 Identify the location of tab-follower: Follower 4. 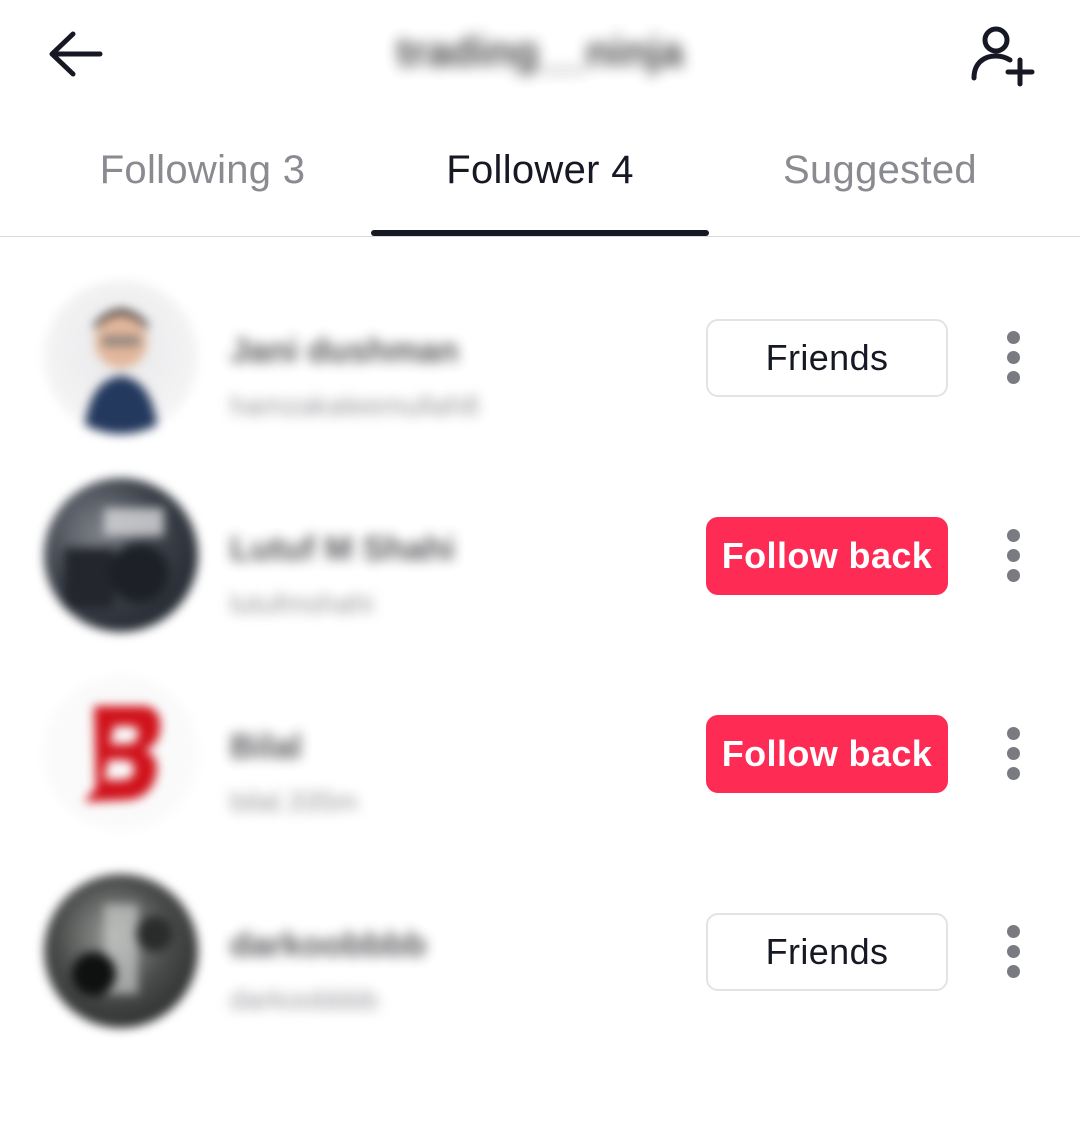
(540, 178).